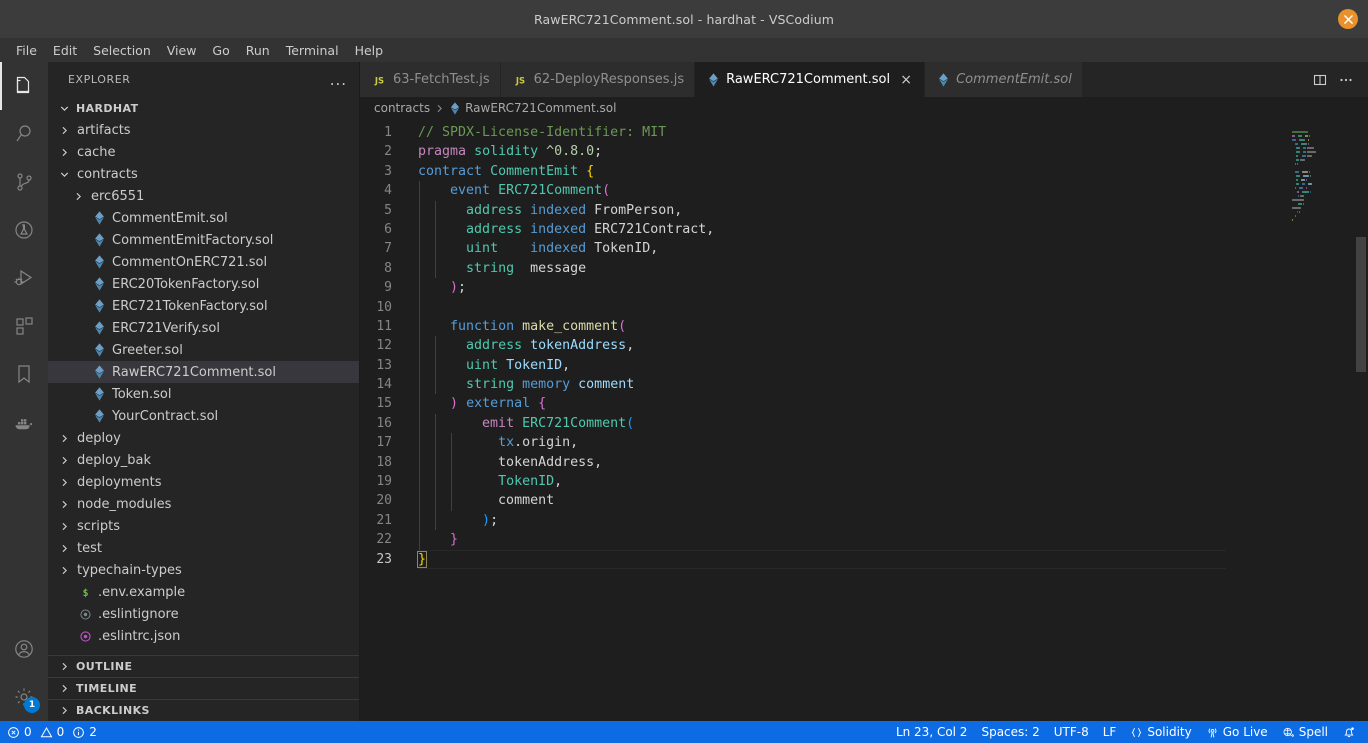 This screenshot has width=1368, height=743. I want to click on menu-go: Go, so click(220, 50).